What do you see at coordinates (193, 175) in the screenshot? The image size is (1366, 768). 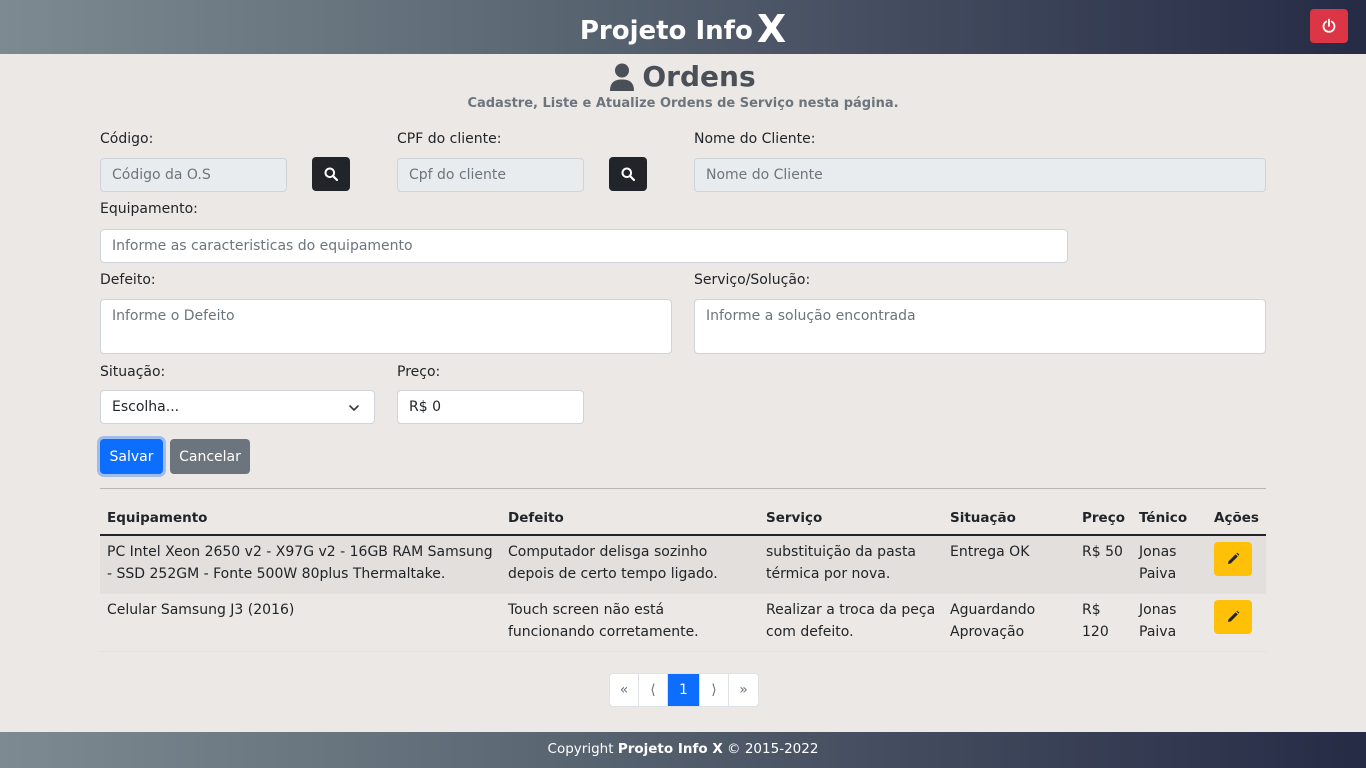 I see `codigo-input: Código da O.S` at bounding box center [193, 175].